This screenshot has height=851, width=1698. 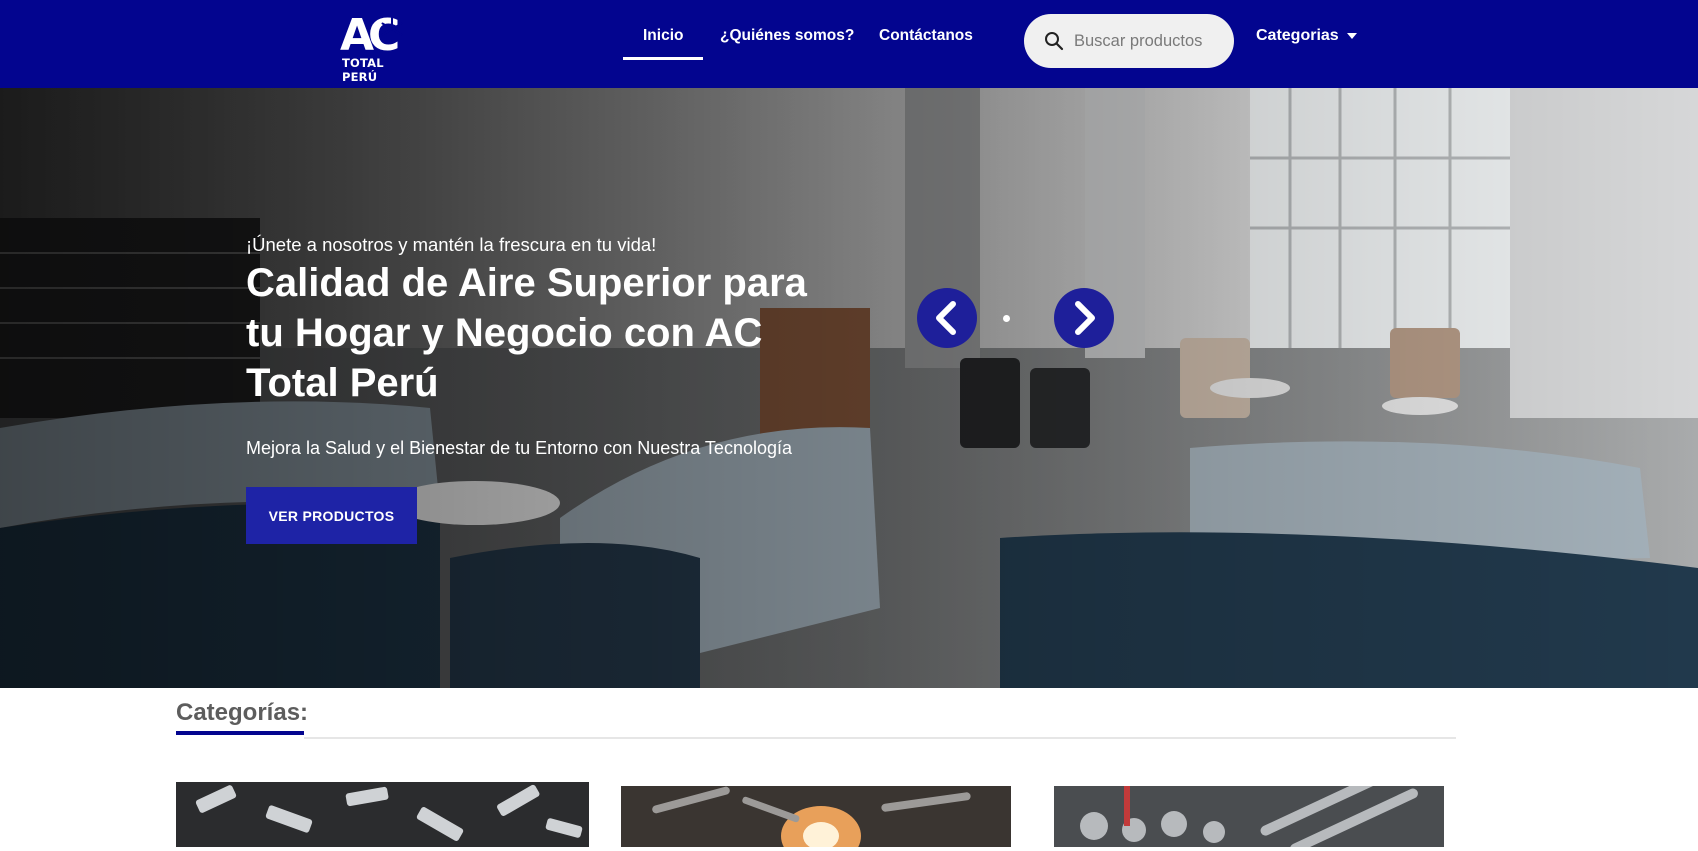 What do you see at coordinates (363, 70) in the screenshot?
I see `logo-text: TOTAL PERÚ` at bounding box center [363, 70].